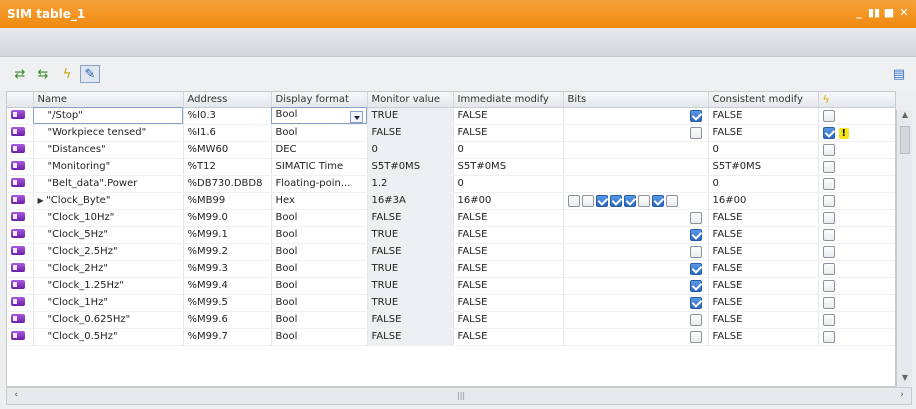  I want to click on name-cell: "Clock_0.5Hz", so click(108, 337).